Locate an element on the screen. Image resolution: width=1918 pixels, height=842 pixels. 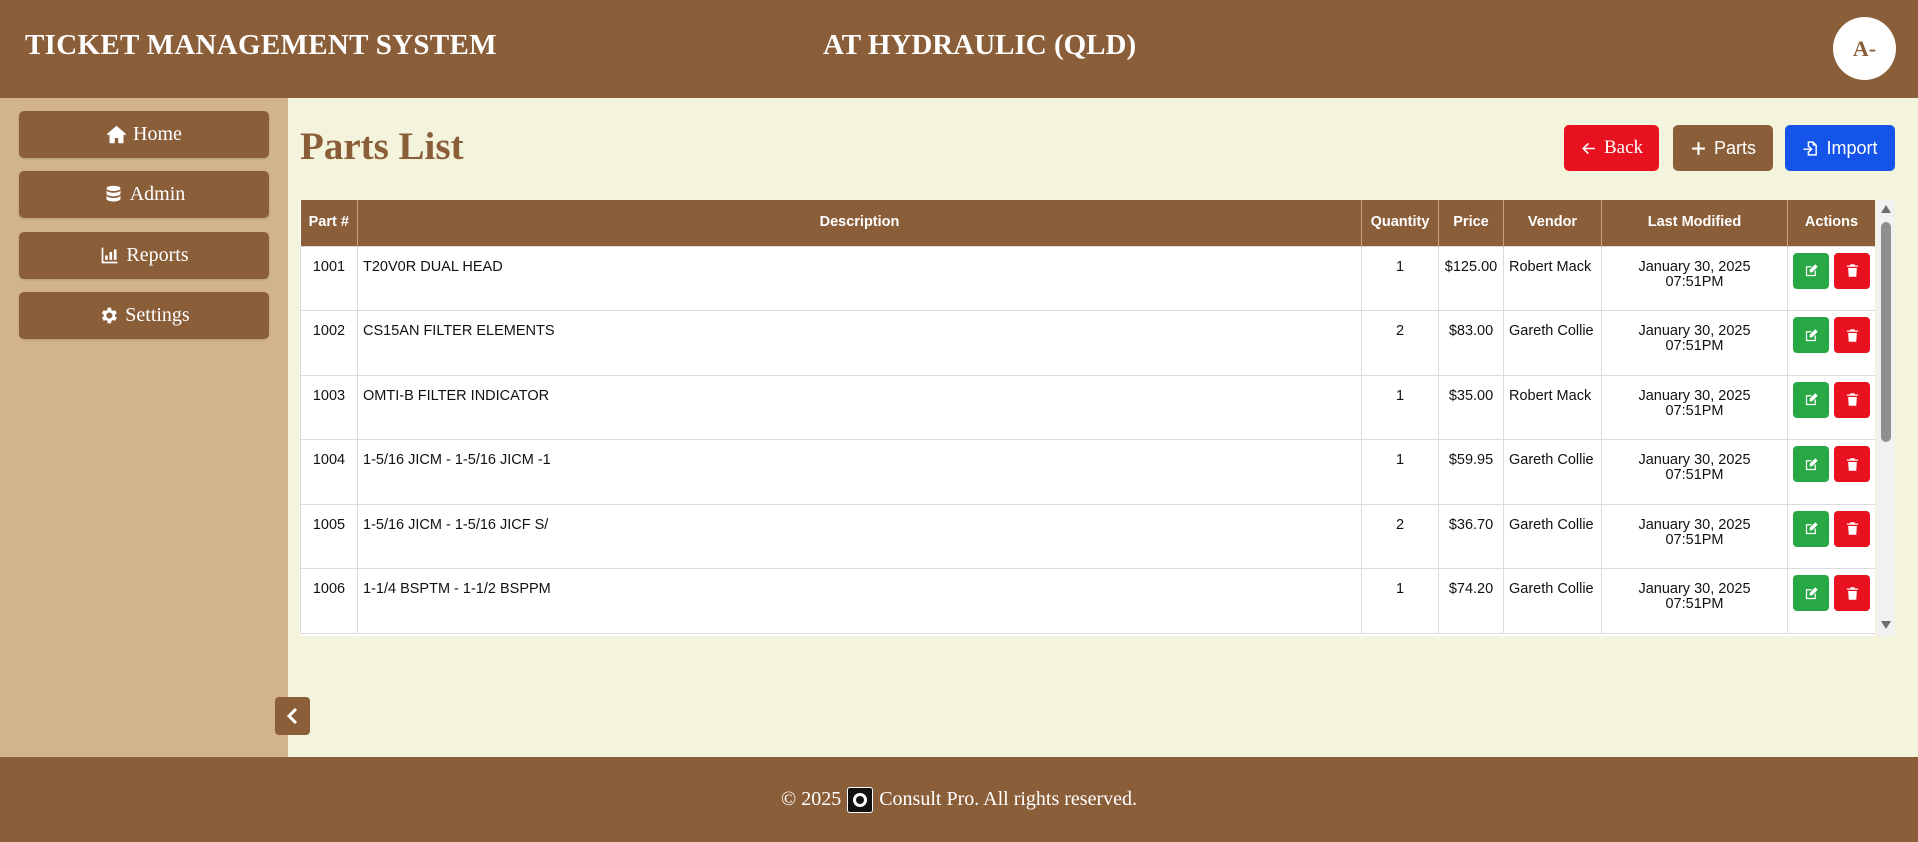
sidebar-item-label: Admin is located at coordinates (157, 194).